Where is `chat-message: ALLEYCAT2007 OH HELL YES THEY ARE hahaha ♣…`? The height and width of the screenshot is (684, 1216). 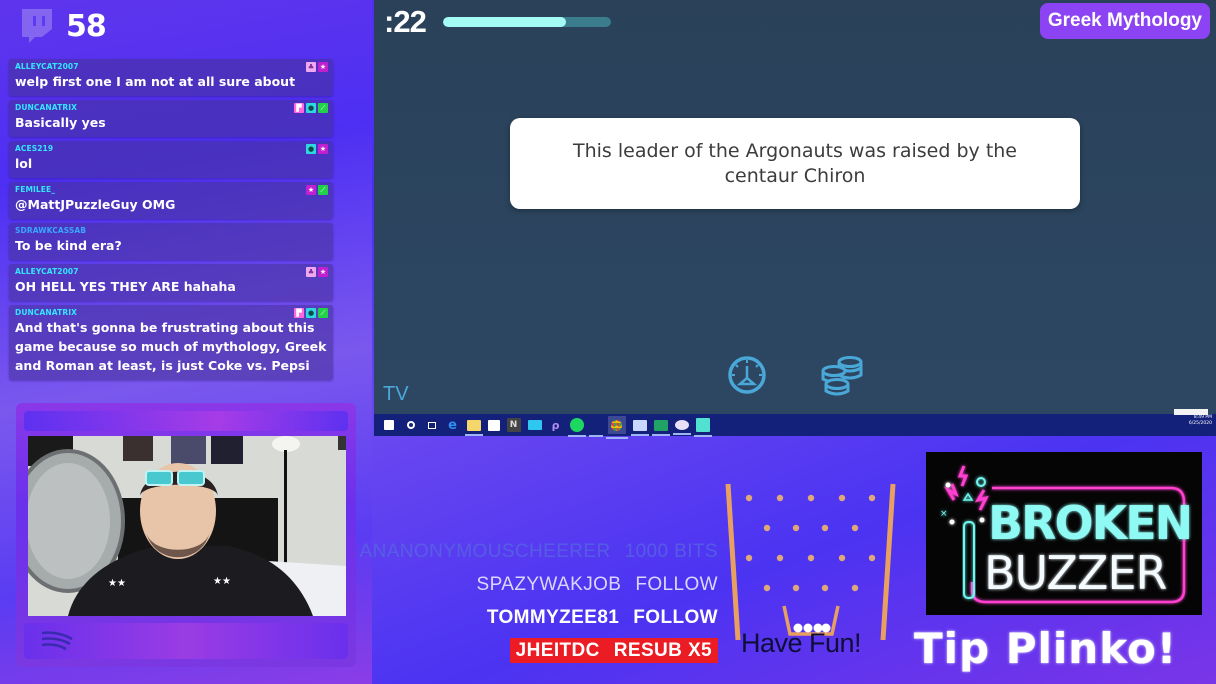
chat-message: ALLEYCAT2007 OH HELL YES THEY ARE hahaha ♣… is located at coordinates (171, 282).